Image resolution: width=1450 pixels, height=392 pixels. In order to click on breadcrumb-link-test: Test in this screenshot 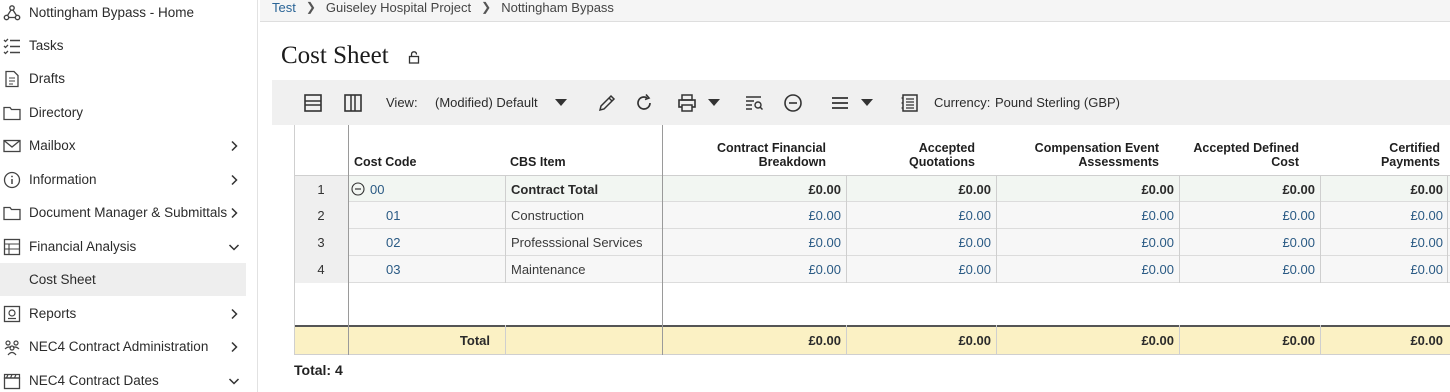, I will do `click(284, 7)`.